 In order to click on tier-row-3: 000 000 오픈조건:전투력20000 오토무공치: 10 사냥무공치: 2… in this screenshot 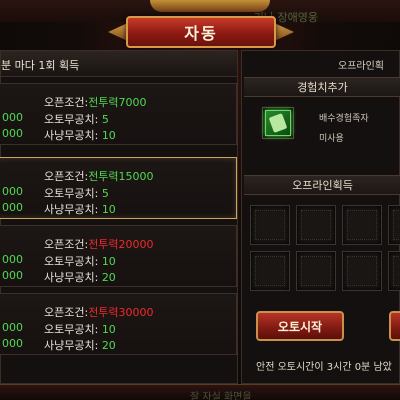, I will do `click(118, 256)`.